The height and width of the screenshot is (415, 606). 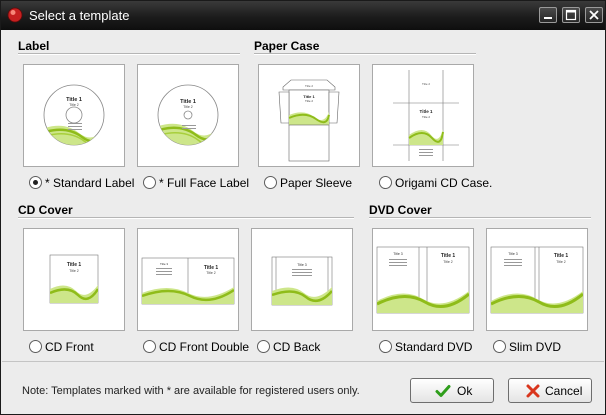 What do you see at coordinates (90, 183) in the screenshot?
I see `option-label: * Standard Label` at bounding box center [90, 183].